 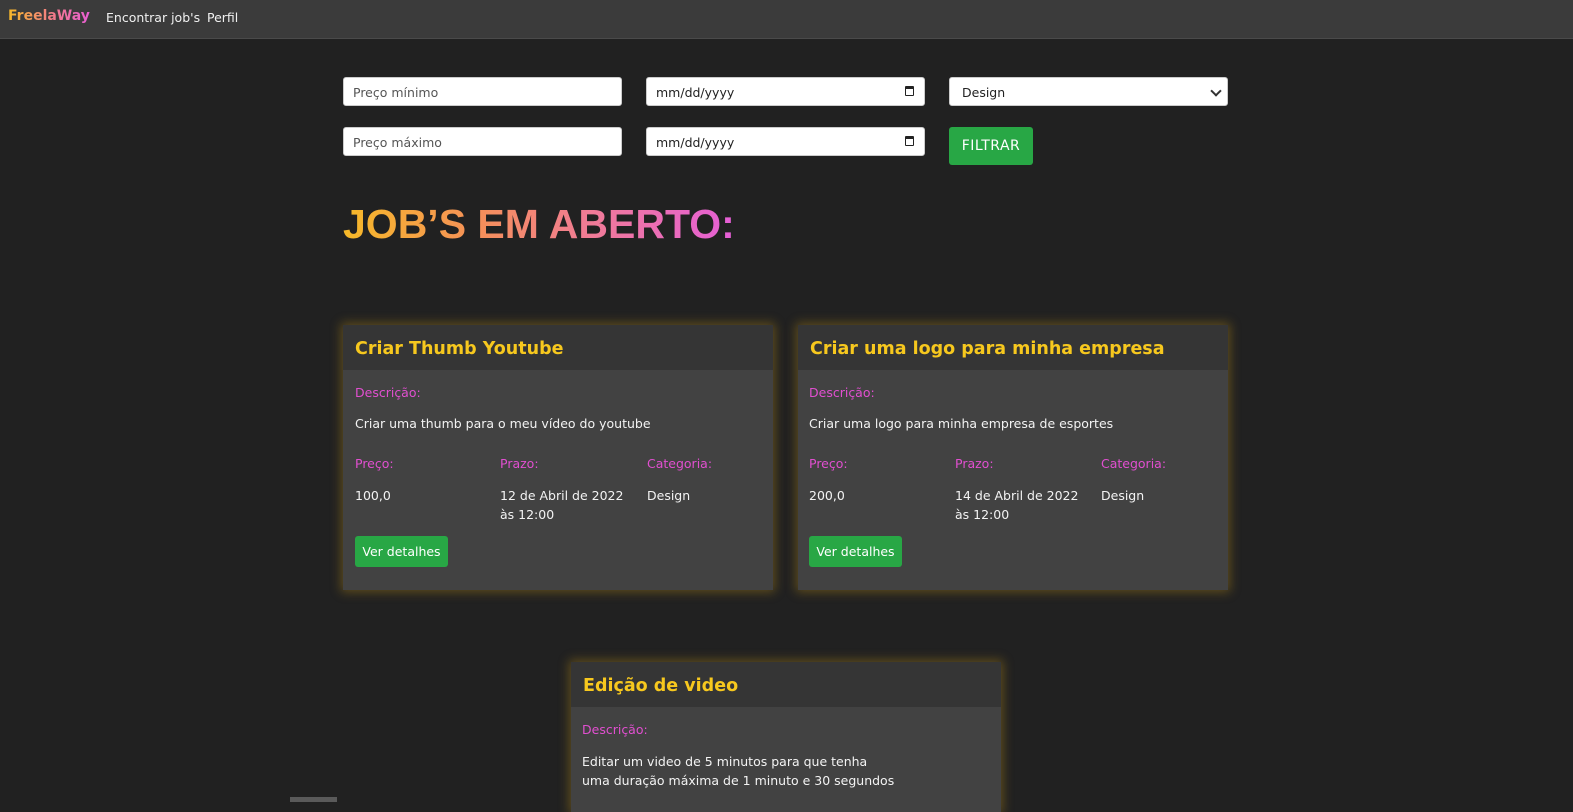 I want to click on job-title: Criar Thumb Youtube, so click(x=459, y=349).